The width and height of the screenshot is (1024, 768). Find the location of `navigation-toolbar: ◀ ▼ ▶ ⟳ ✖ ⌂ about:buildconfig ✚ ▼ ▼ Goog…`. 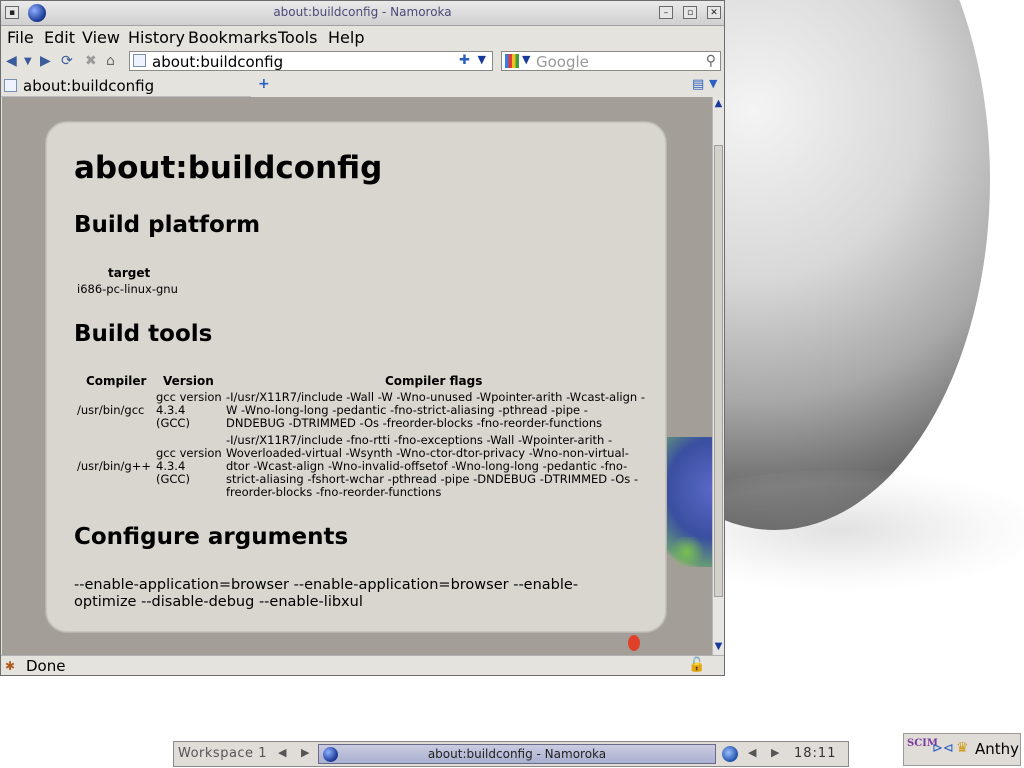

navigation-toolbar: ◀ ▼ ▶ ⟳ ✖ ⌂ about:buildconfig ✚ ▼ ▼ Goog… is located at coordinates (362, 62).